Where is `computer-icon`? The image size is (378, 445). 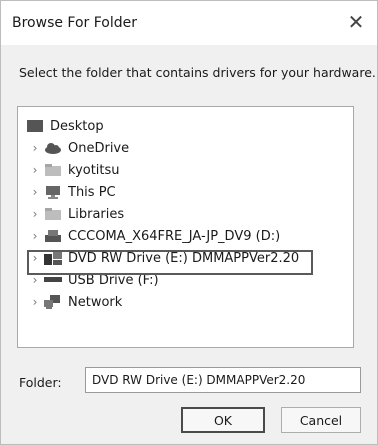
computer-icon is located at coordinates (53, 192).